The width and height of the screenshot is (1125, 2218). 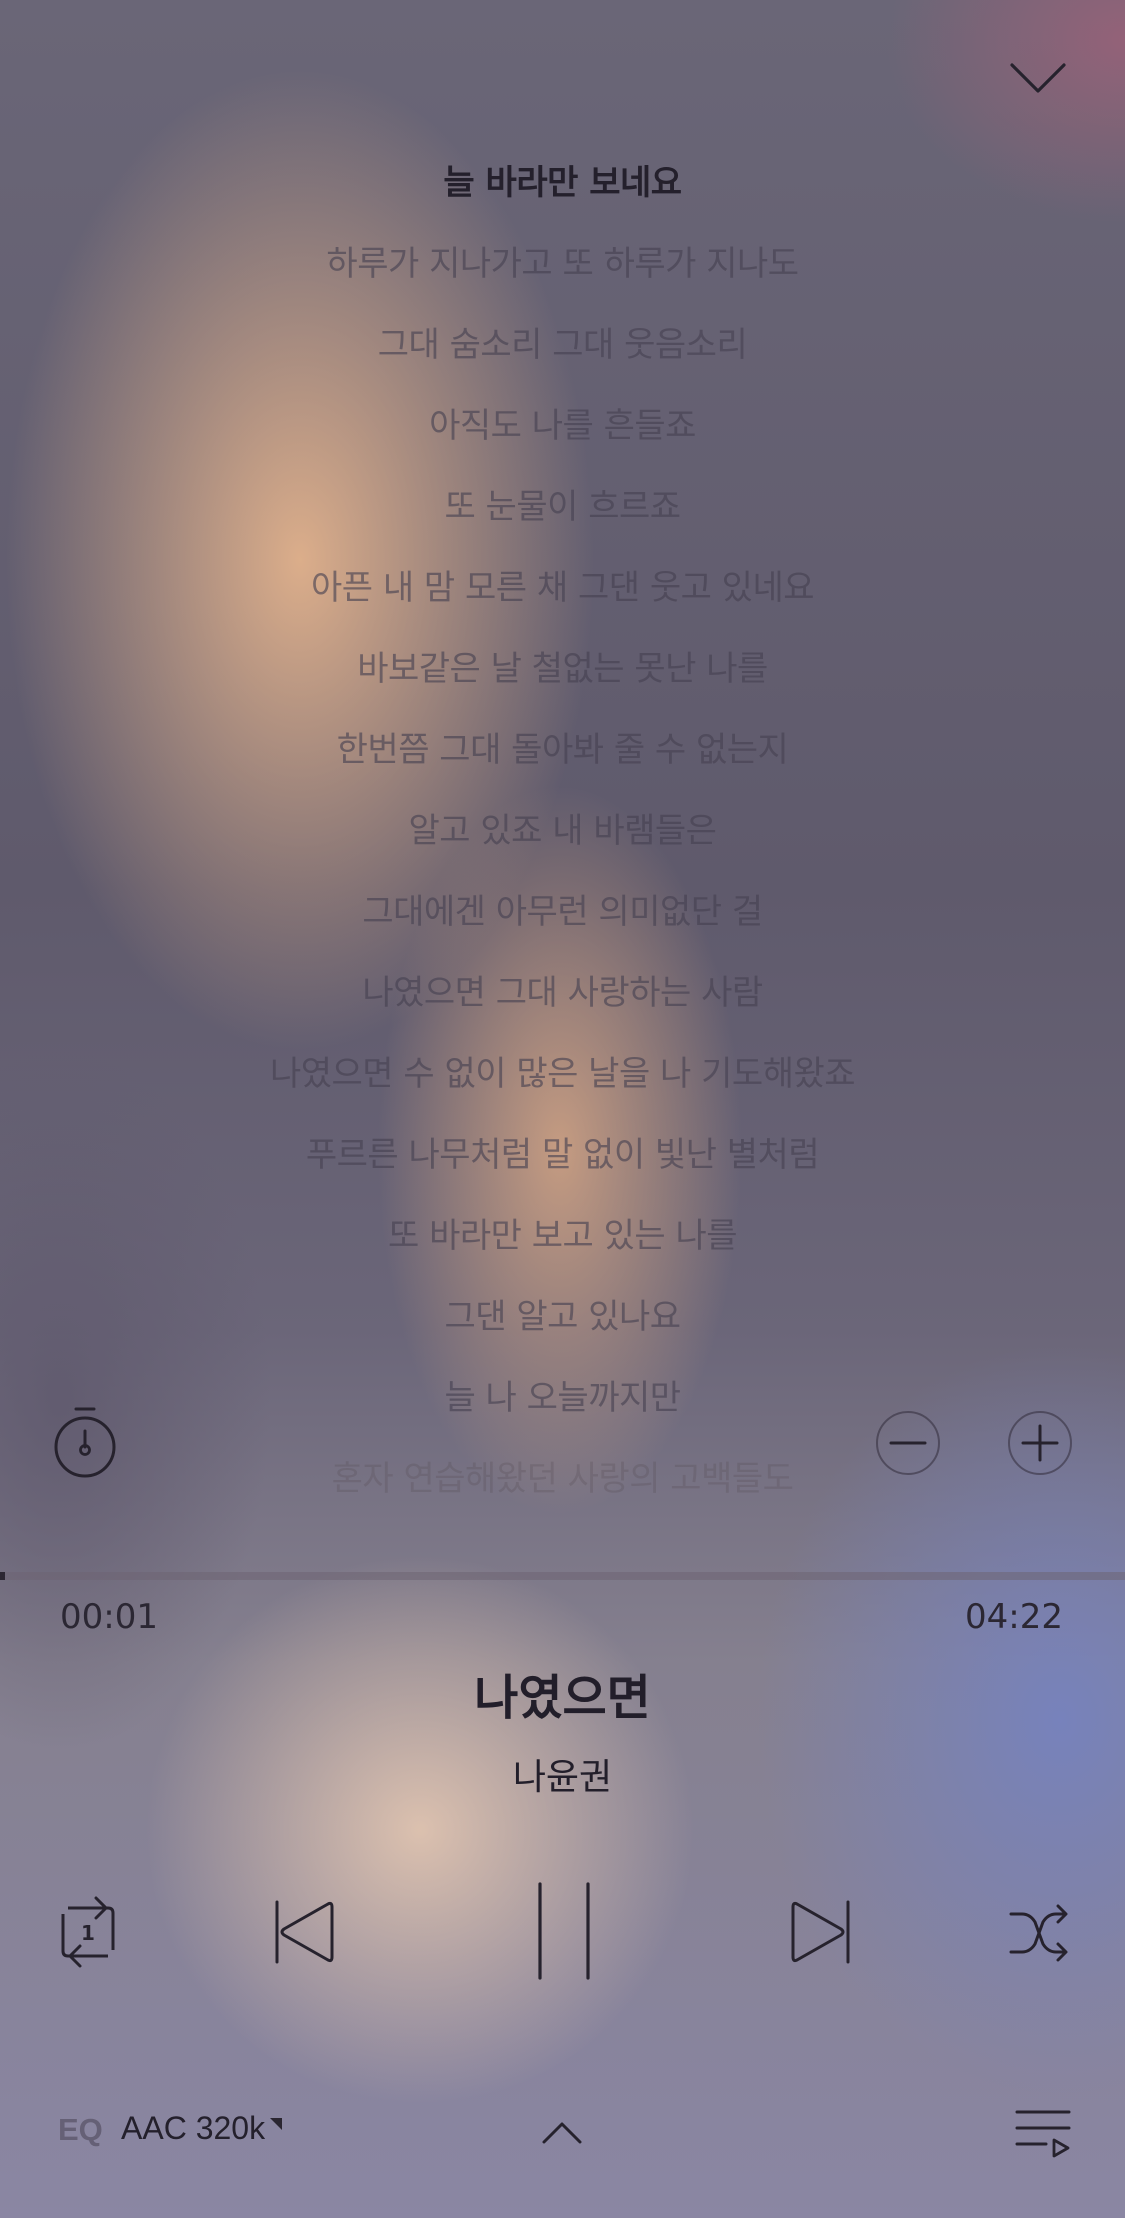 I want to click on skip-next-icon, so click(x=820, y=1932).